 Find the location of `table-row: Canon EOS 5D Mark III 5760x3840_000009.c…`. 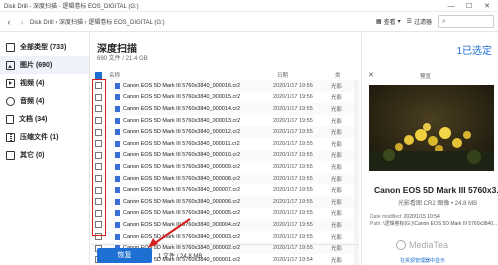

table-row: Canon EOS 5D Mark III 5760x3840_000009.c… is located at coordinates (225, 167).